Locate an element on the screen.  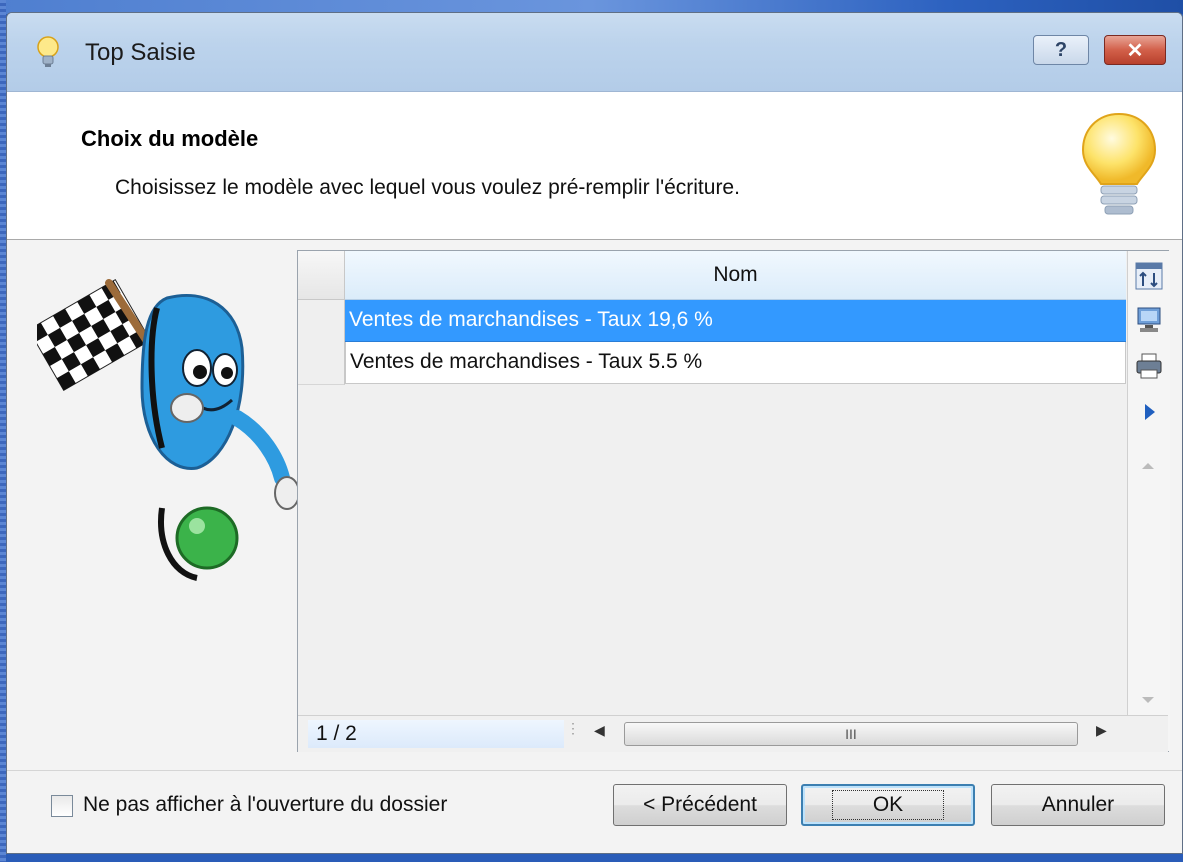
table-corner is located at coordinates (321, 275).